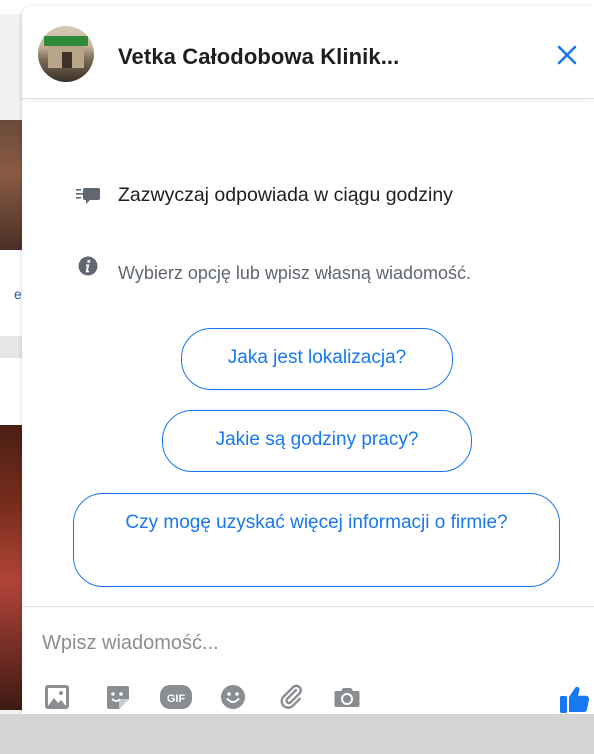 The width and height of the screenshot is (594, 754). I want to click on quick-reply-hours: Jakie są godziny pracy?, so click(317, 441).